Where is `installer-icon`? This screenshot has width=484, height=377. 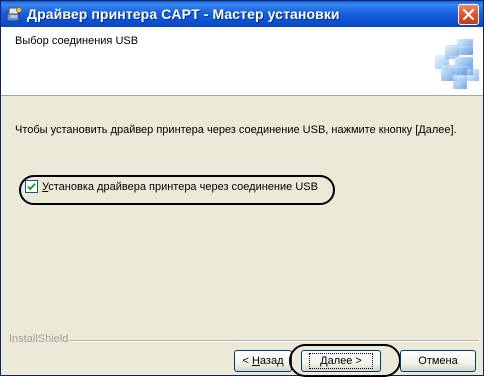 installer-icon is located at coordinates (14, 14).